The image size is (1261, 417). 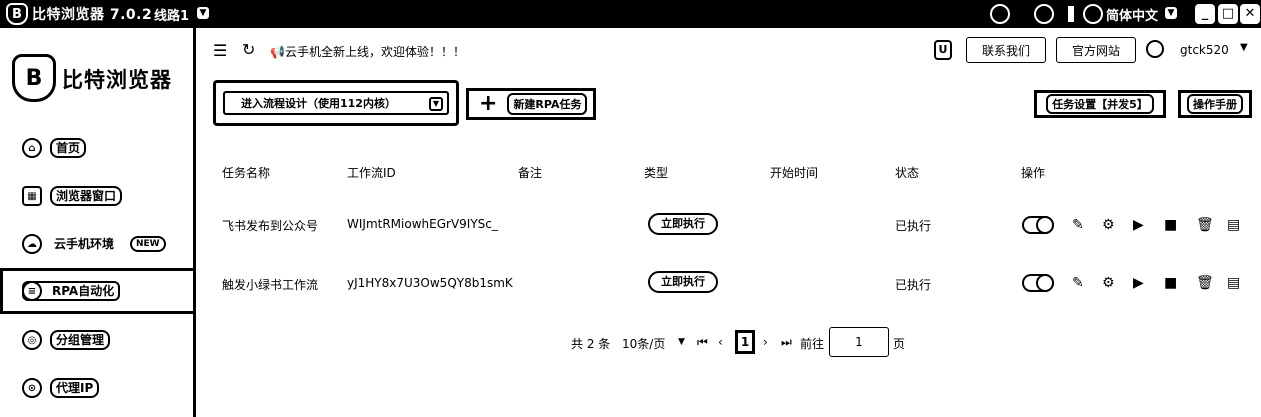 I want to click on plus-icon: +, so click(x=488, y=103).